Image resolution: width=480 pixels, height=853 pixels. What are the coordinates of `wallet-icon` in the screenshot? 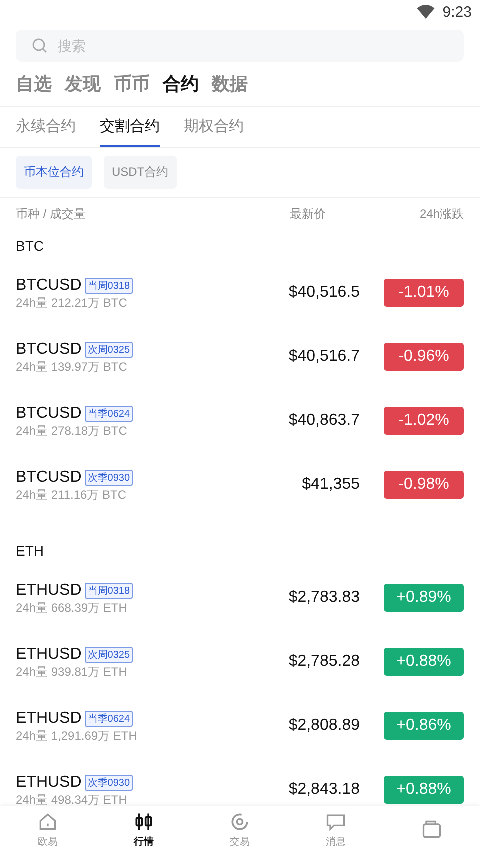 It's located at (432, 829).